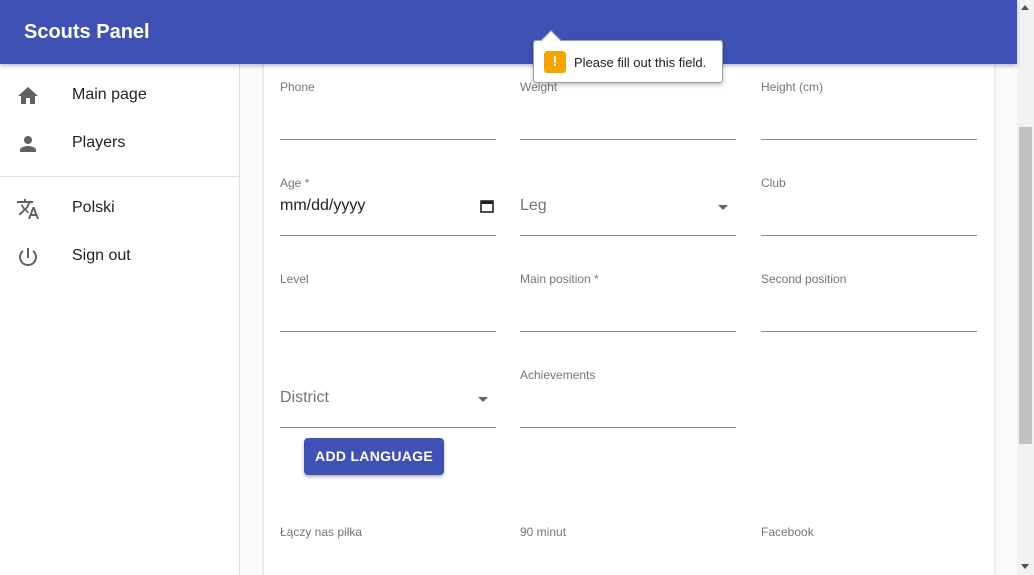 The width and height of the screenshot is (1034, 575). What do you see at coordinates (1025, 566) in the screenshot?
I see `scroll-down-arrow-icon` at bounding box center [1025, 566].